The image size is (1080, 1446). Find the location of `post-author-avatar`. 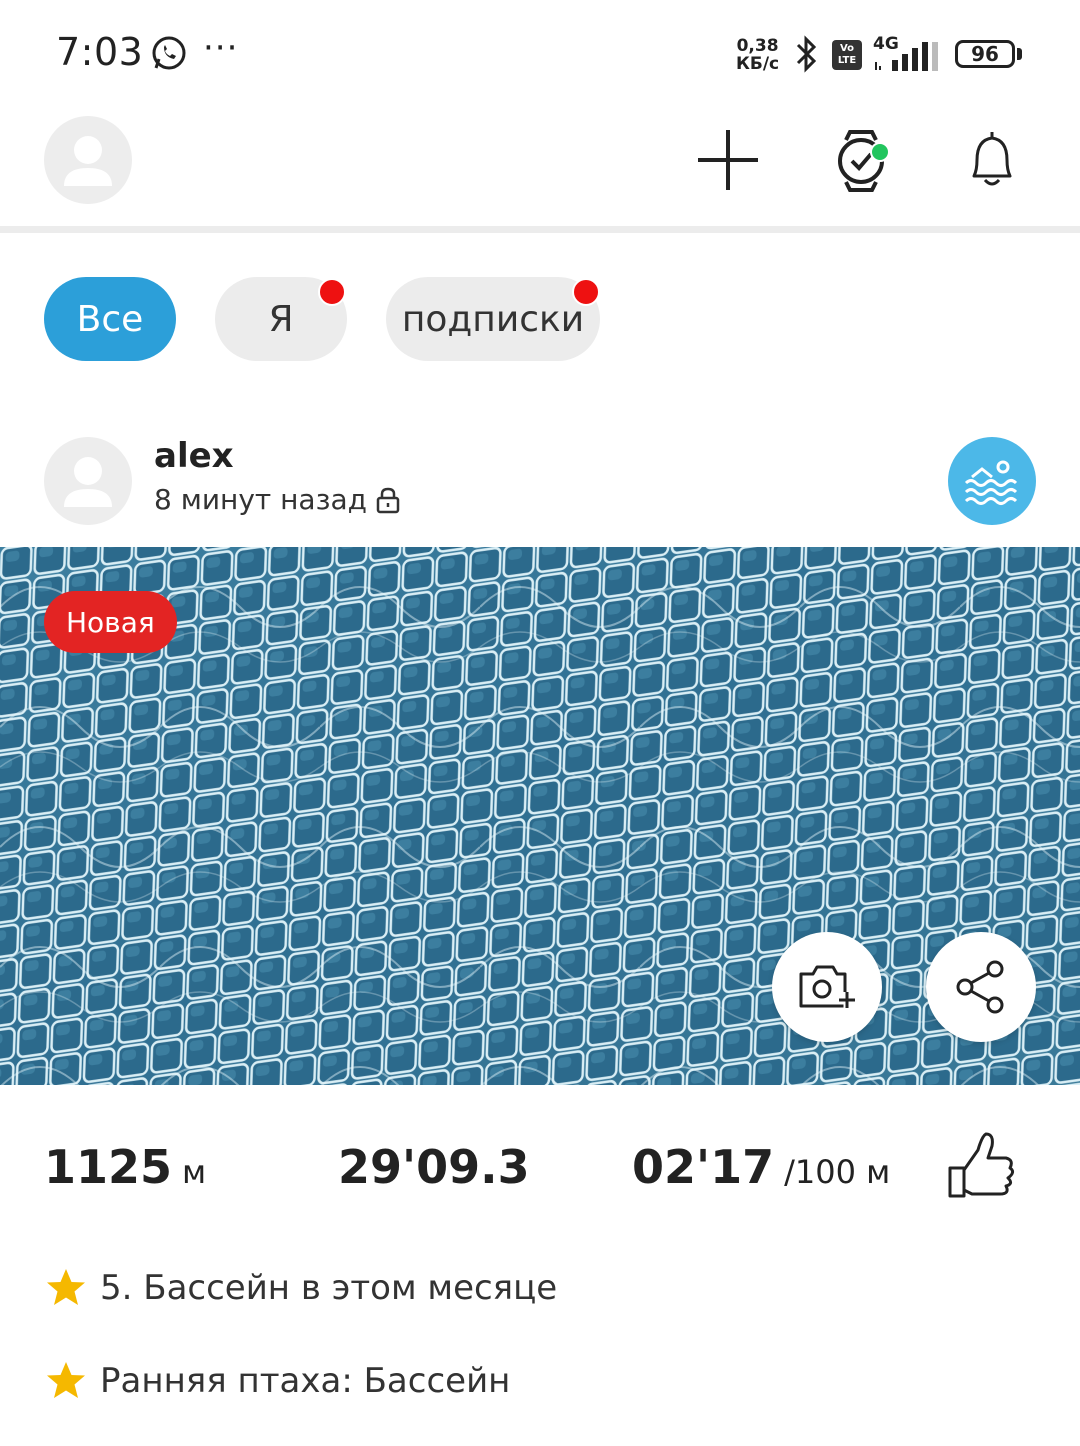

post-author-avatar is located at coordinates (88, 481).